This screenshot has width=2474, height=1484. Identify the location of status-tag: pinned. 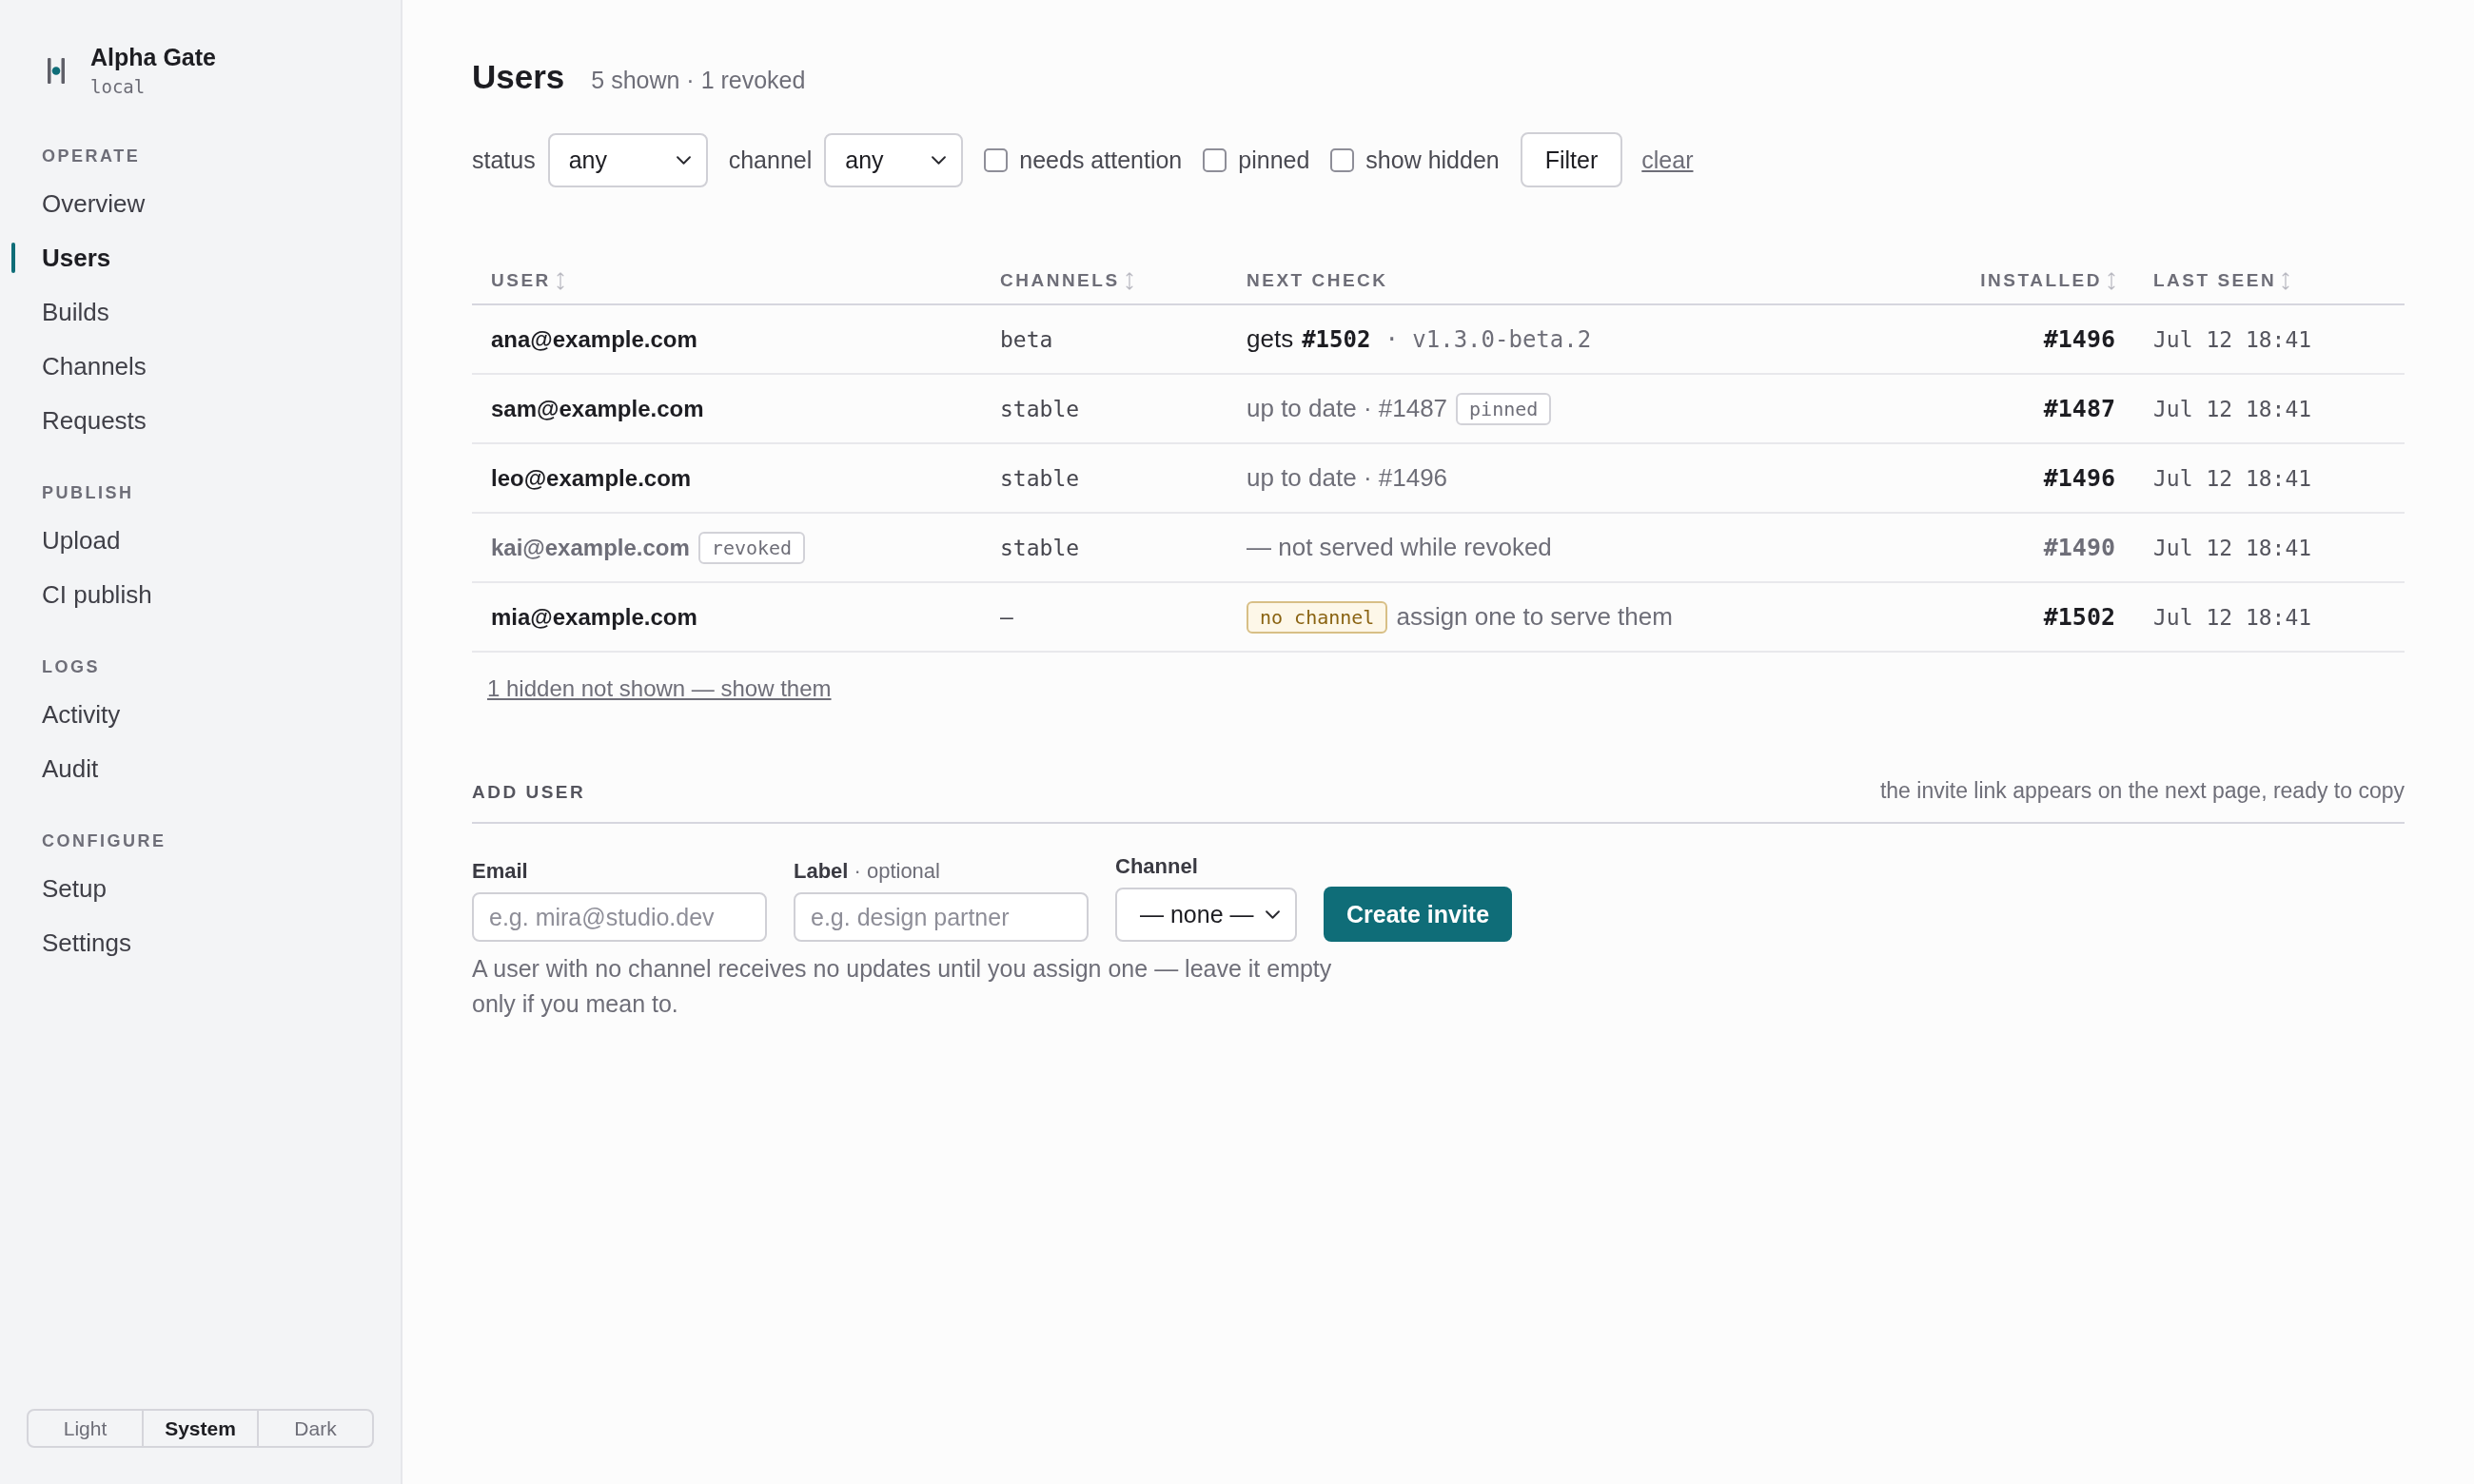
(1504, 408).